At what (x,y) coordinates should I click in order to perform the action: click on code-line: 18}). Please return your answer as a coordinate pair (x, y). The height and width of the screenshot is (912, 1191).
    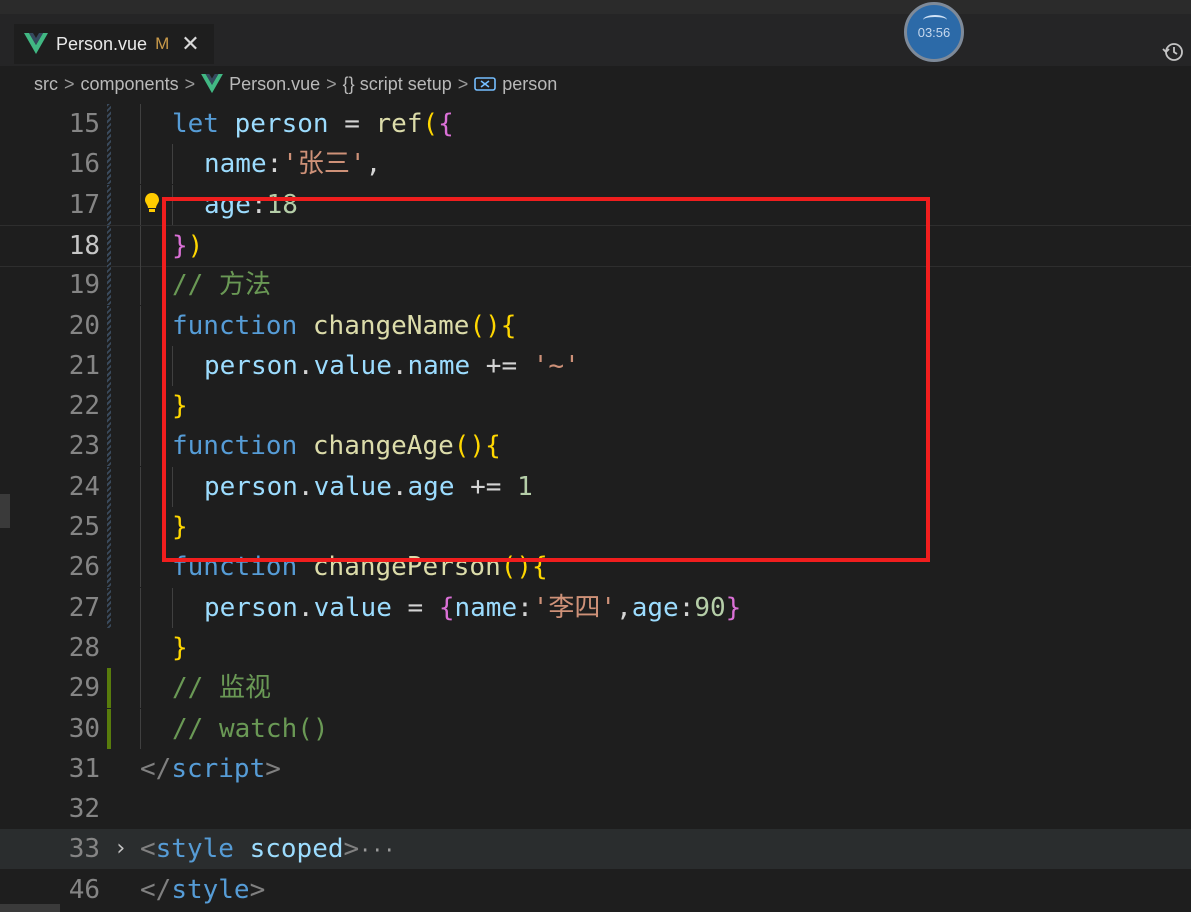
    Looking at the image, I should click on (595, 245).